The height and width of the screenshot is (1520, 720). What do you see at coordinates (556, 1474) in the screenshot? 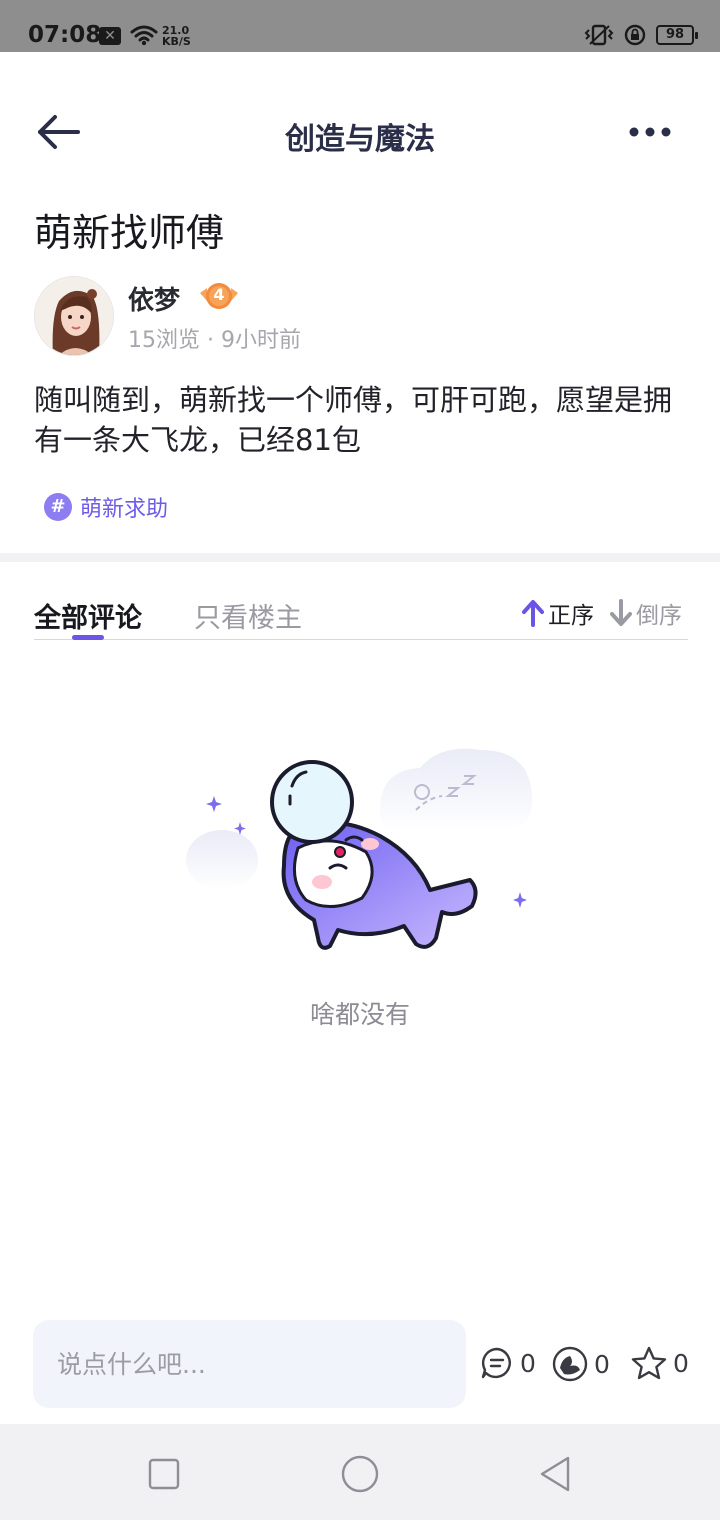
I see `back-triangle-icon` at bounding box center [556, 1474].